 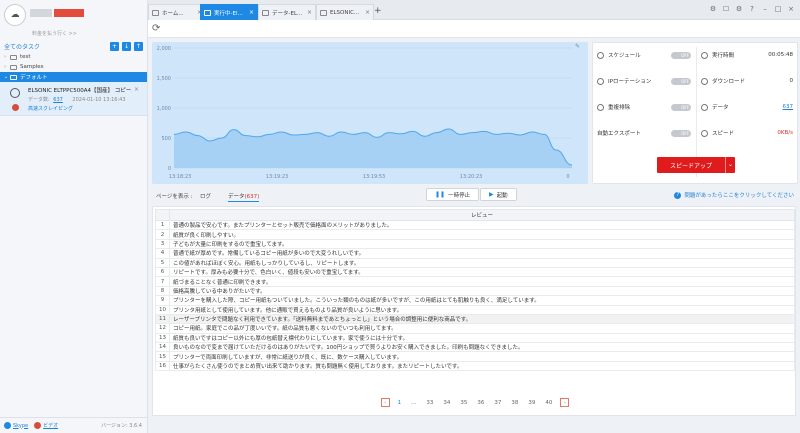 What do you see at coordinates (20, 426) in the screenshot?
I see `skype-link: Skype` at bounding box center [20, 426].